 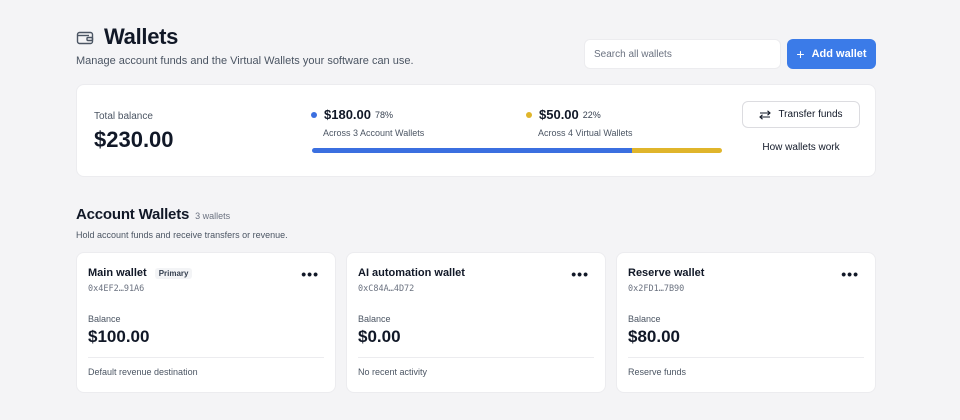 I want to click on wallet-name: AI automation wallet, so click(x=411, y=273).